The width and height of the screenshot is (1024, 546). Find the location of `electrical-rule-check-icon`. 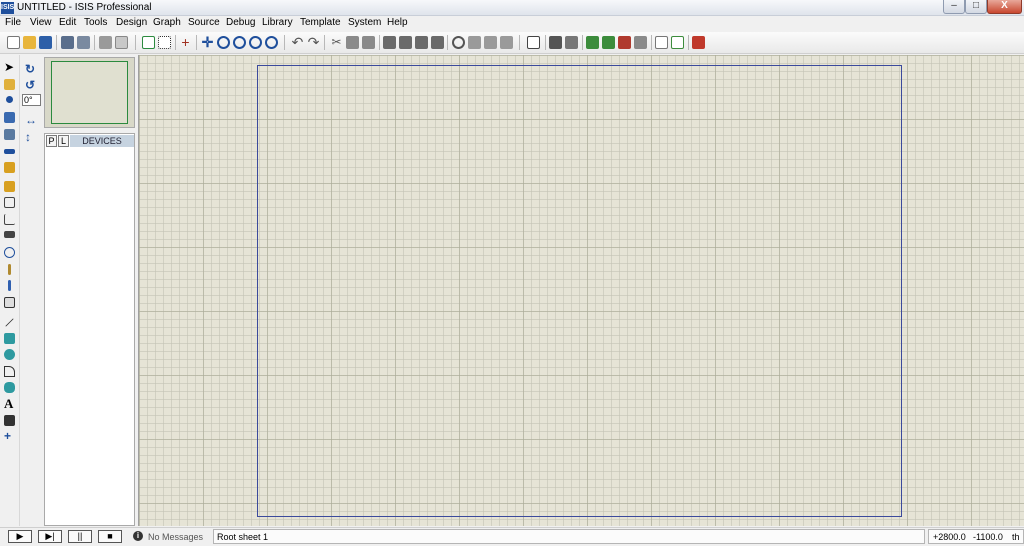

electrical-rule-check-icon is located at coordinates (677, 42).